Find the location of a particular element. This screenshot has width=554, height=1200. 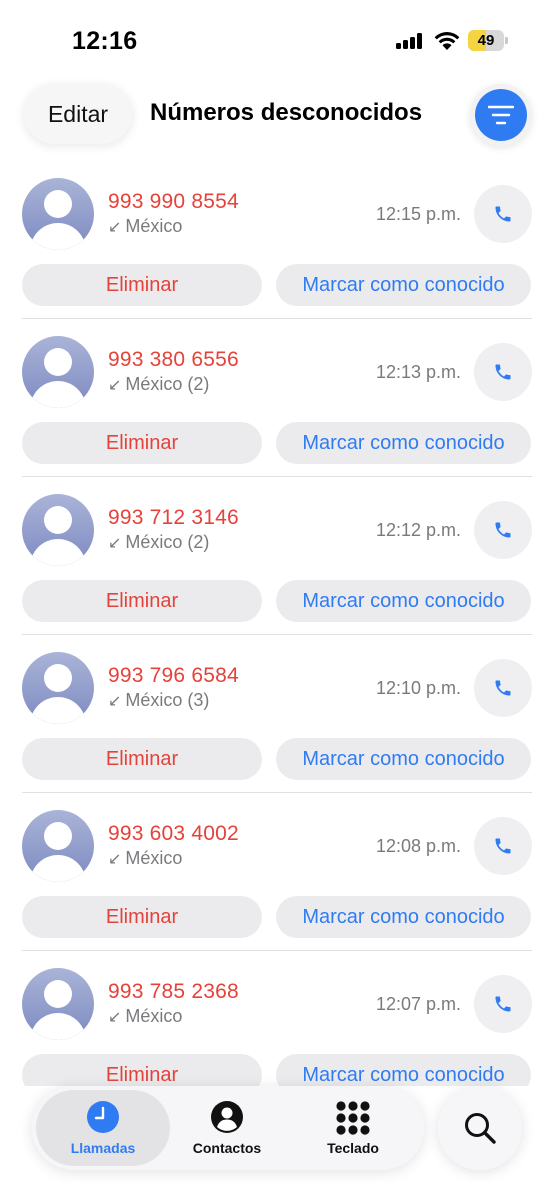

status-time: 12:16 is located at coordinates (105, 41).